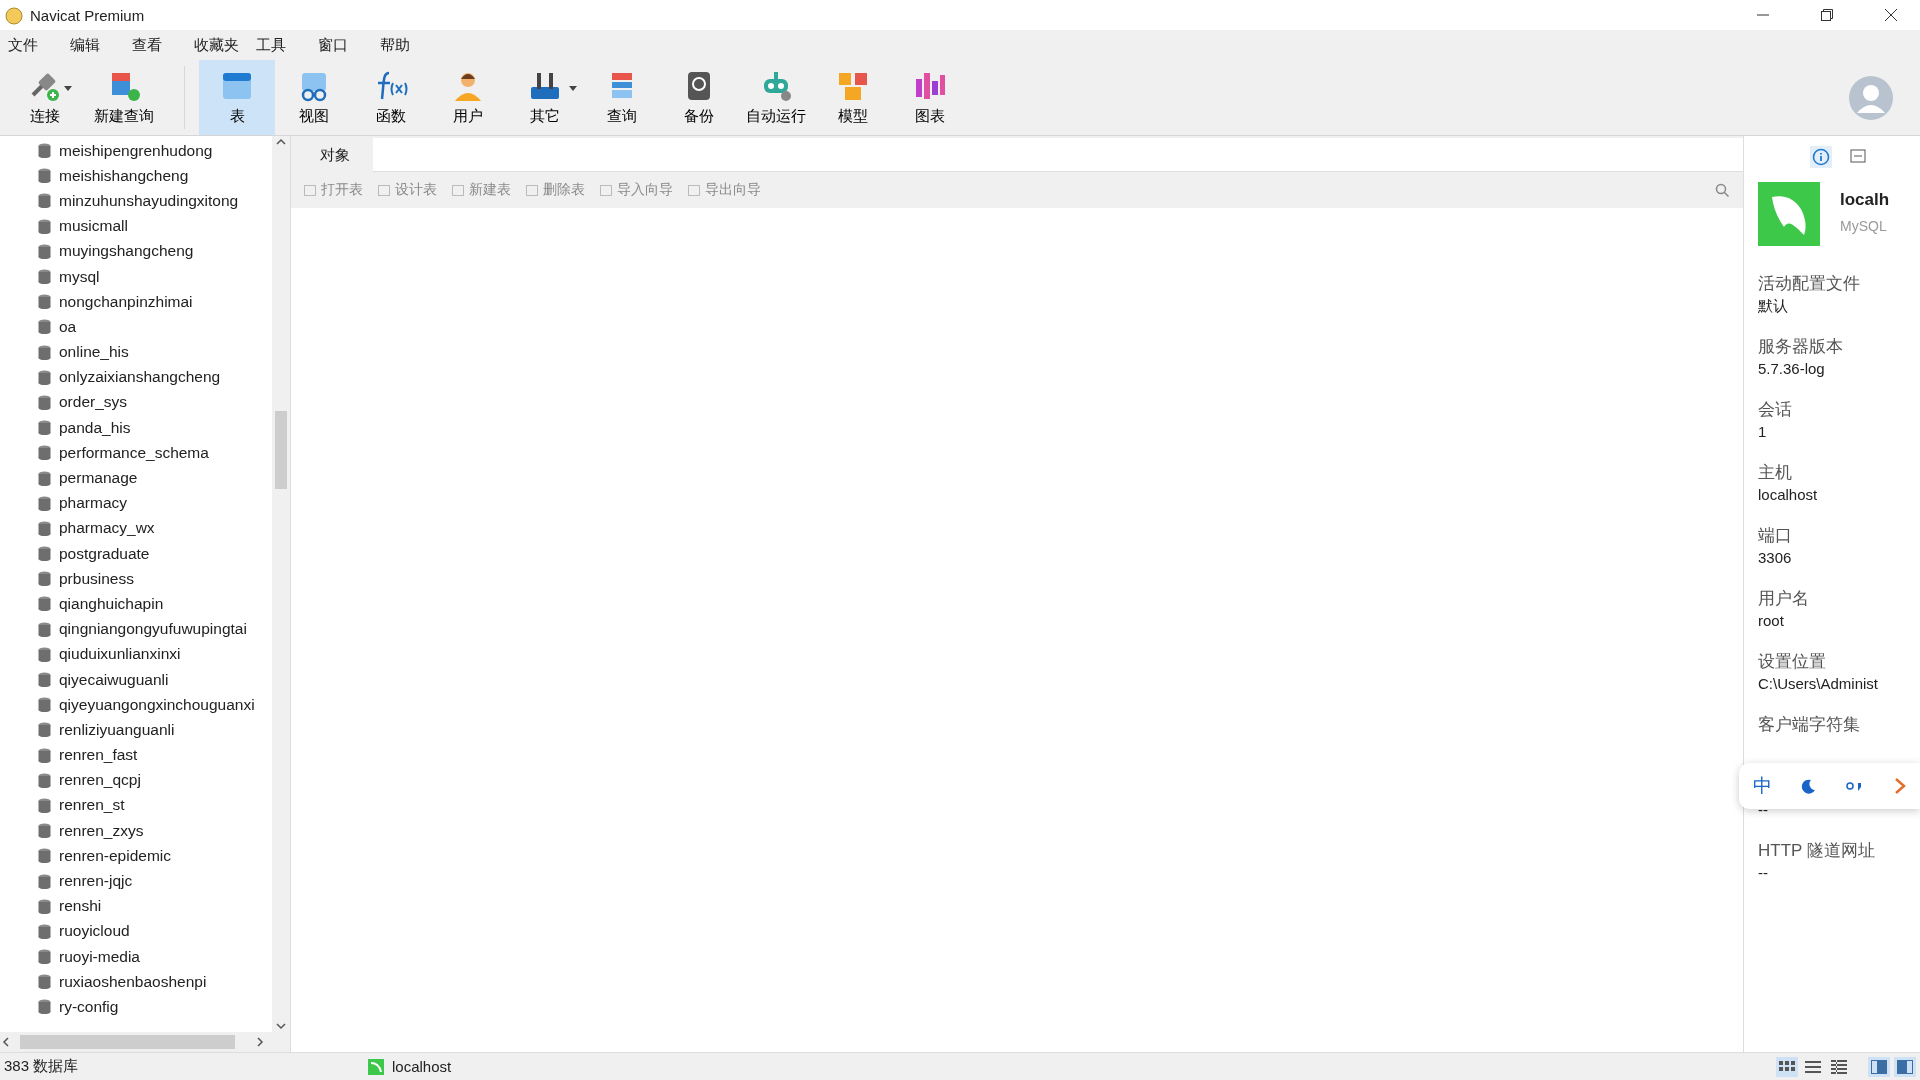 Image resolution: width=1920 pixels, height=1080 pixels. Describe the element at coordinates (136, 226) in the screenshot. I see `database-item: musicmall` at that location.